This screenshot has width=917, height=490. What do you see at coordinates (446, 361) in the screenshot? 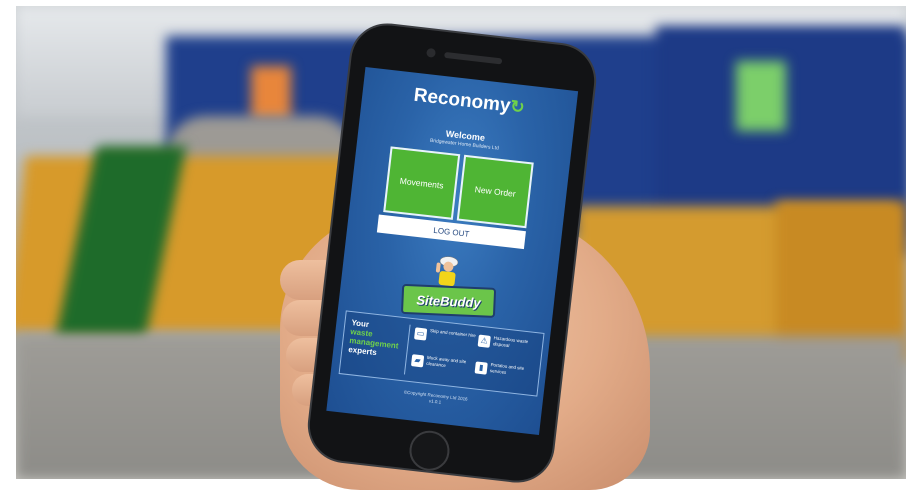
I see `service-label: Muck away and site clearance` at bounding box center [446, 361].